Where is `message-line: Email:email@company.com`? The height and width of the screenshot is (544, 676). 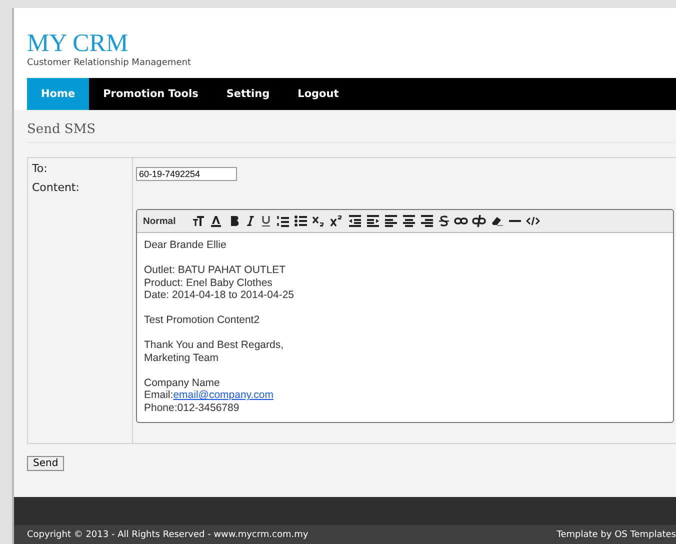 message-line: Email:email@company.com is located at coordinates (209, 395).